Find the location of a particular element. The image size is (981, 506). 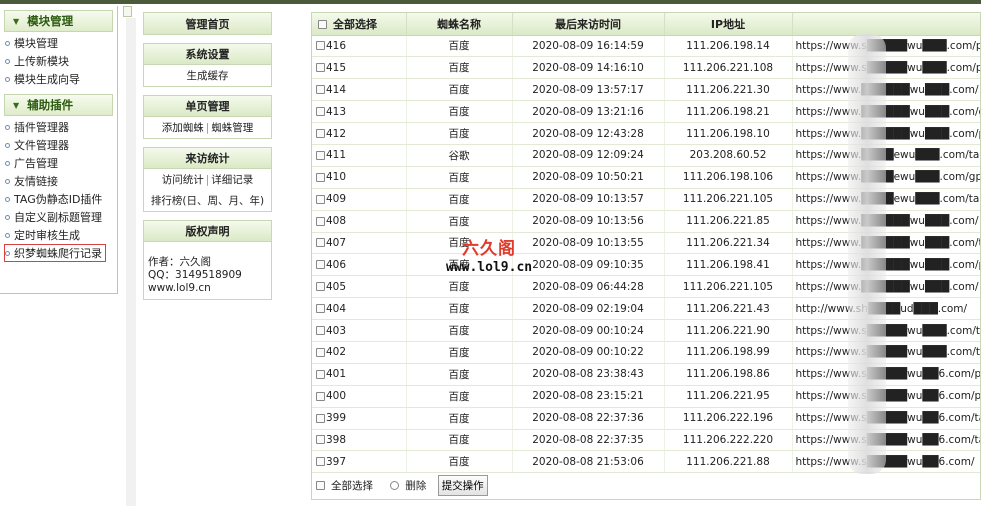

menu-item-tag-plugin: TAG伪静态ID插件 is located at coordinates (58, 199).